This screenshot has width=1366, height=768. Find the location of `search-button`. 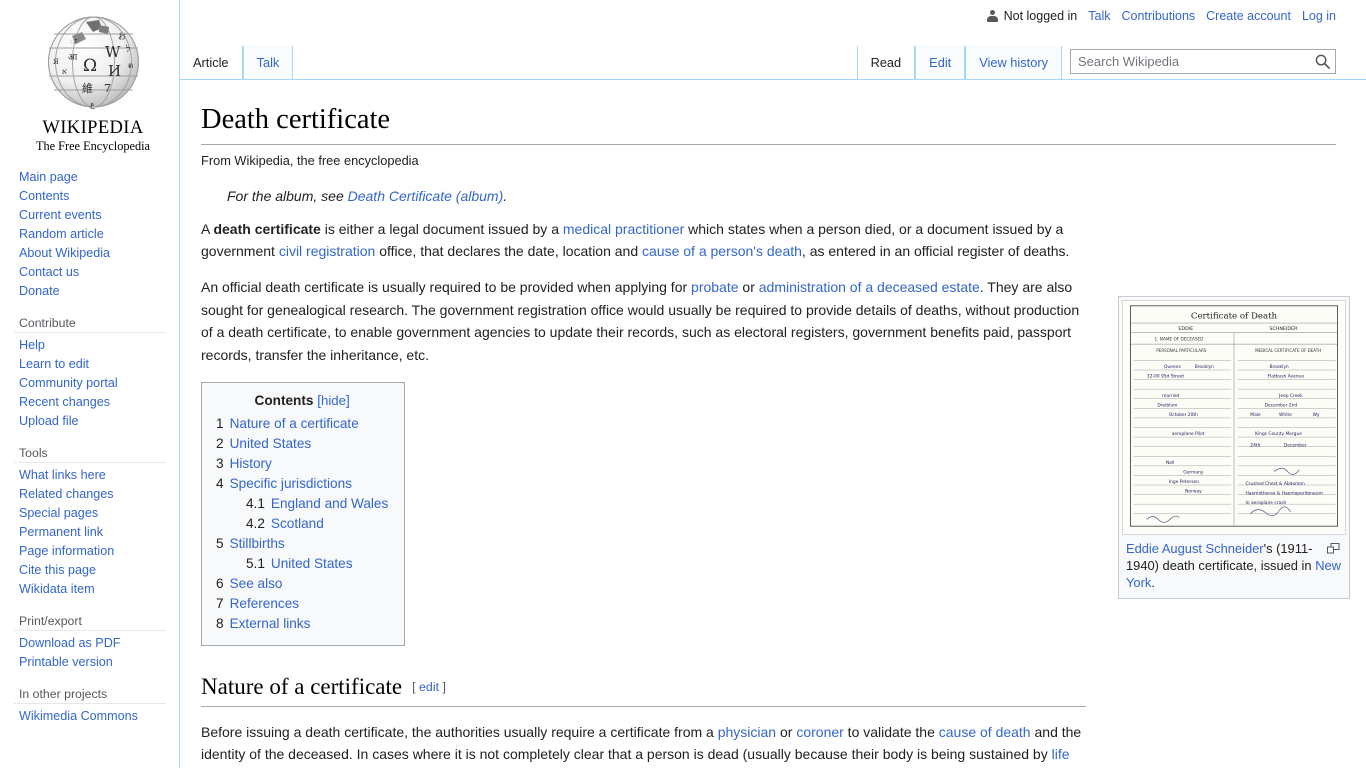

search-button is located at coordinates (1322, 61).